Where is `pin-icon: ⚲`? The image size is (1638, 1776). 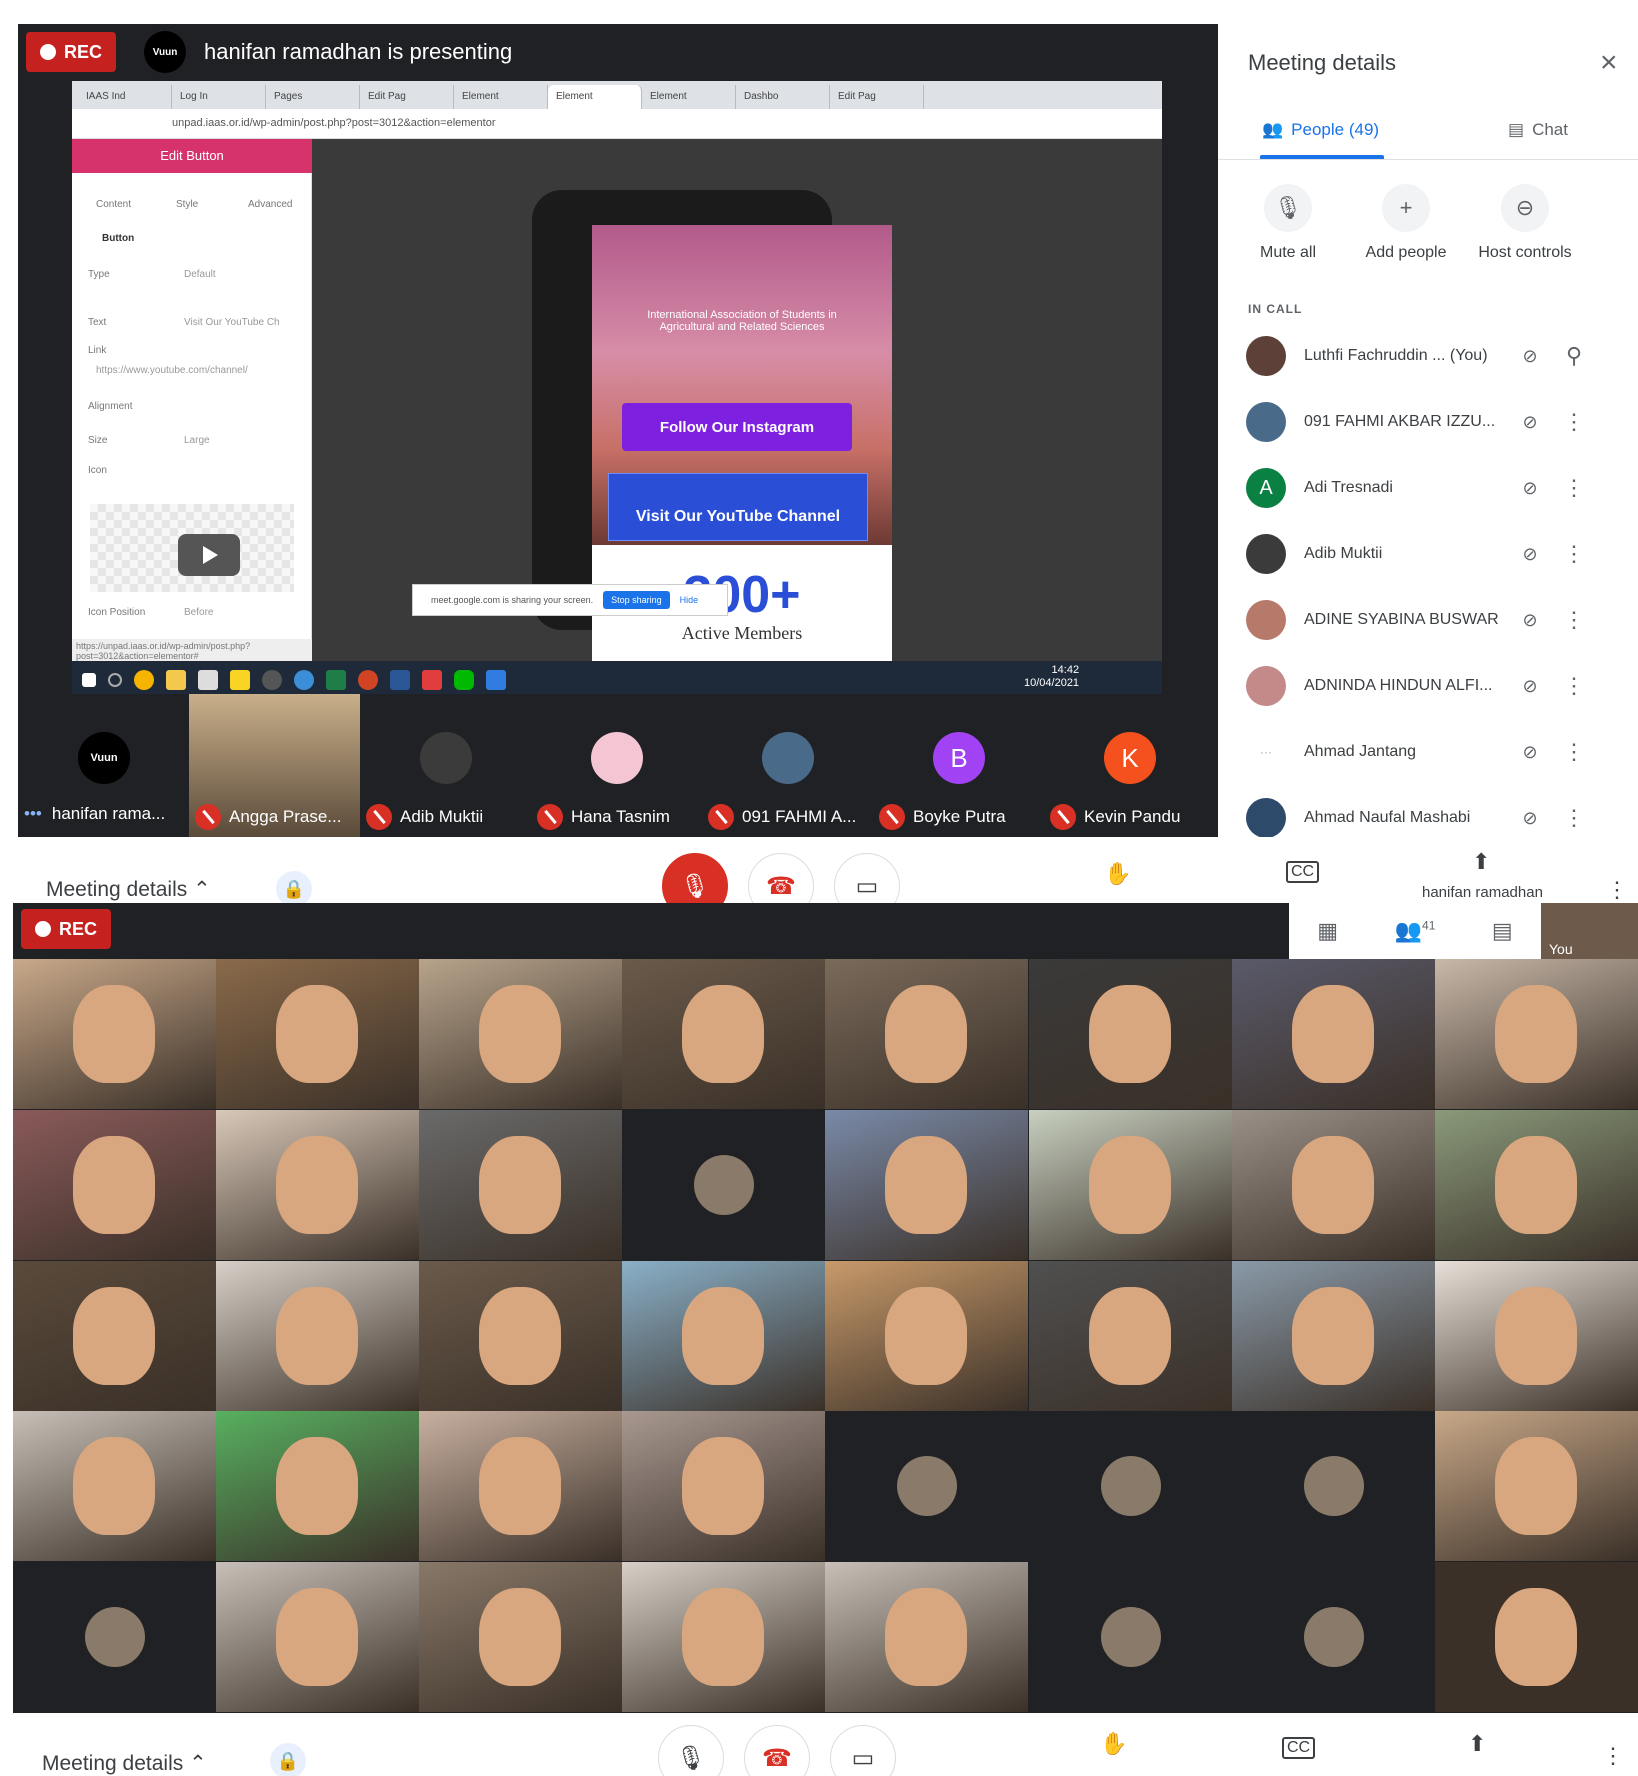 pin-icon: ⚲ is located at coordinates (1574, 356).